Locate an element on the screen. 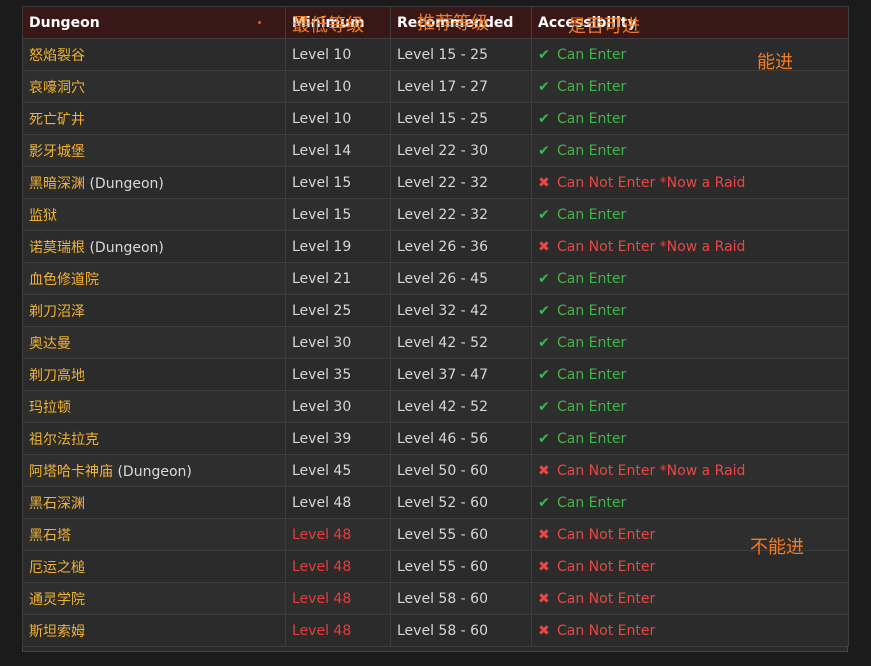 The height and width of the screenshot is (666, 871). table-row: 通灵学院 Level 48 Level 58 - 60 ✖ Can Not Enter is located at coordinates (435, 598).